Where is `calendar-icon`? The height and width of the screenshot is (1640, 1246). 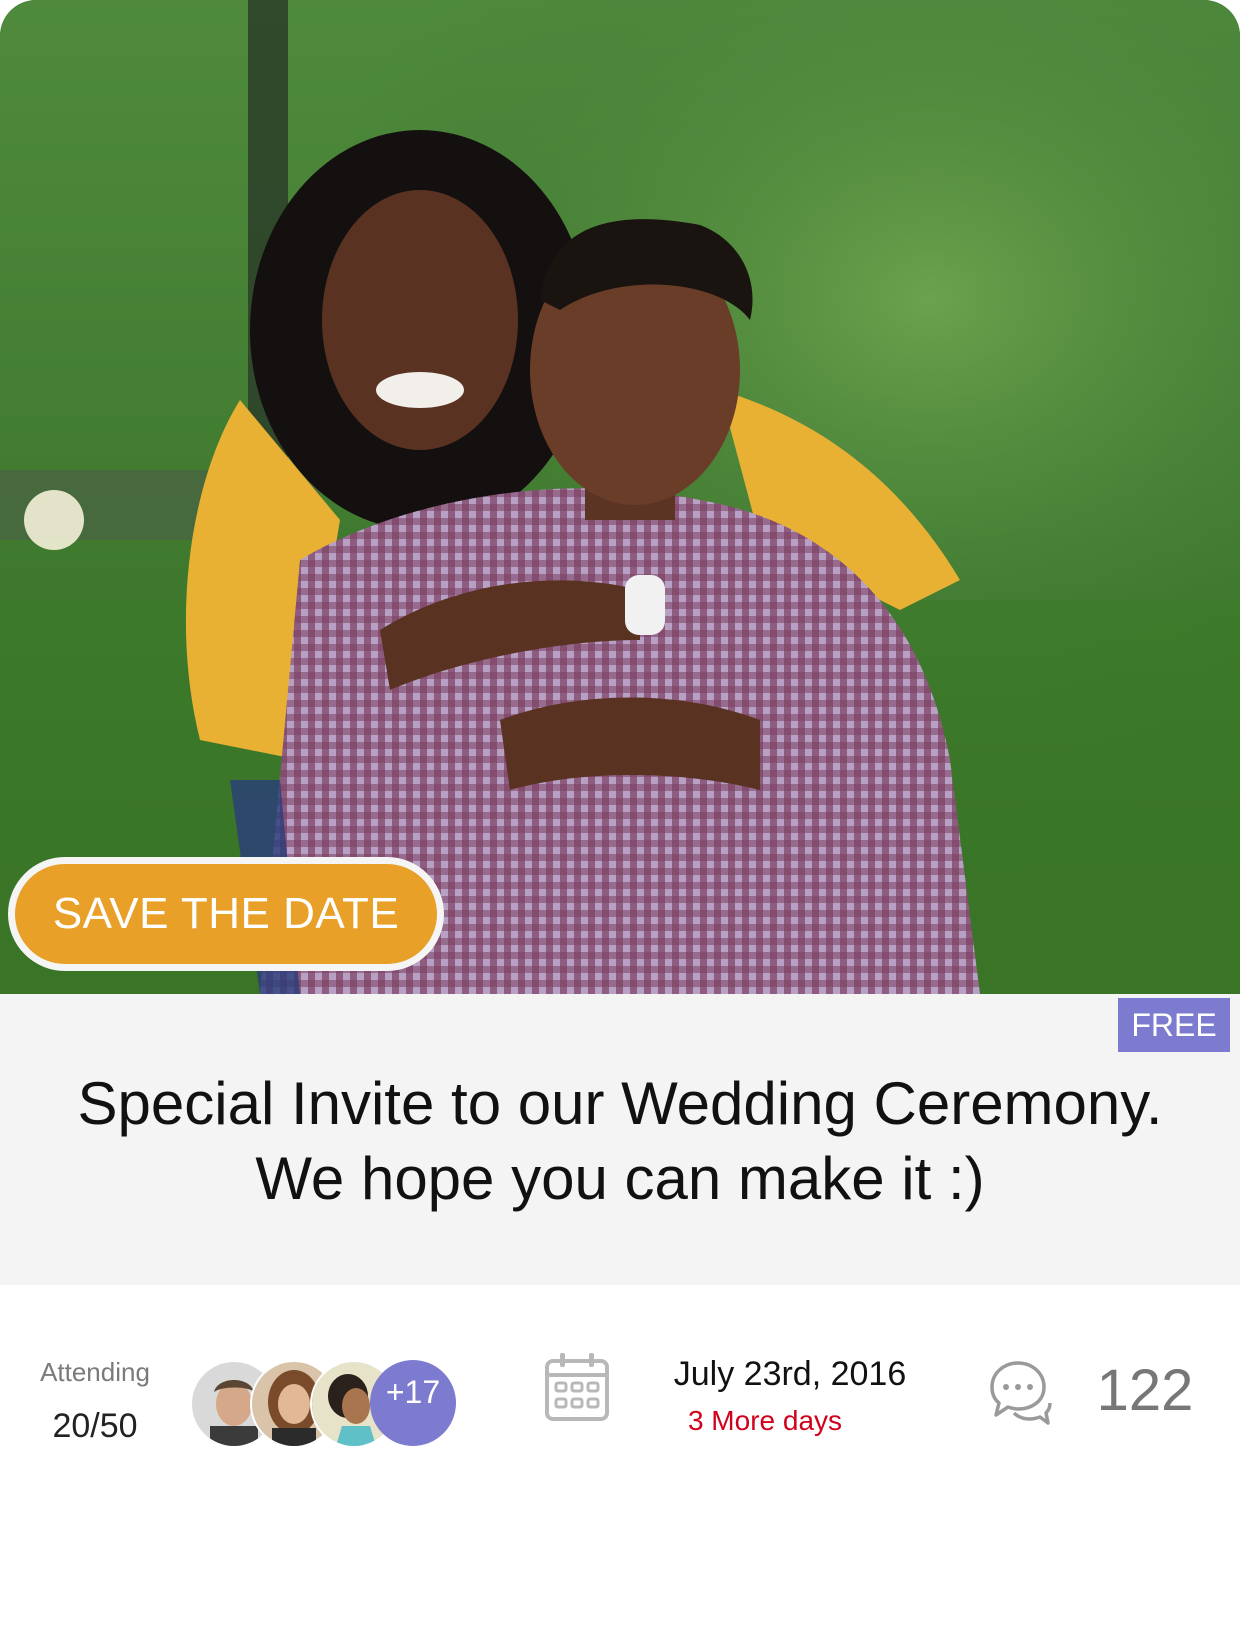 calendar-icon is located at coordinates (577, 1387).